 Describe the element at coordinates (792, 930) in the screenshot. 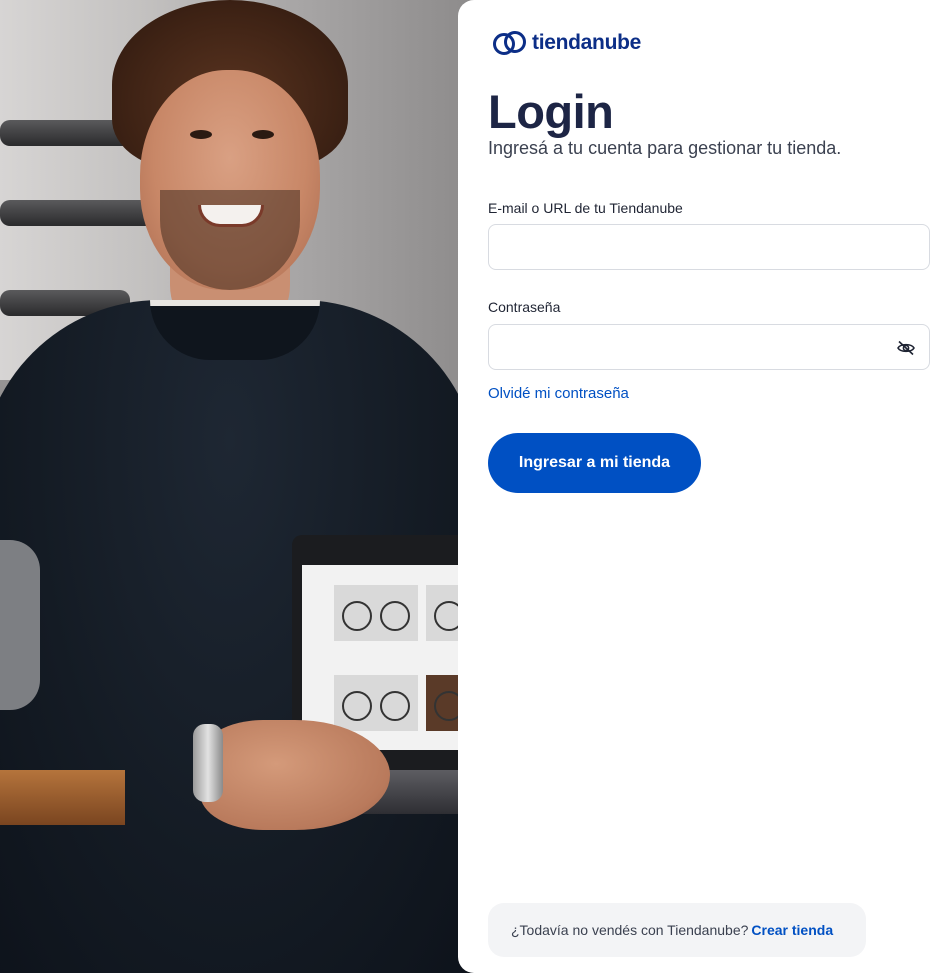

I see `create-store-link: Crear tienda` at that location.